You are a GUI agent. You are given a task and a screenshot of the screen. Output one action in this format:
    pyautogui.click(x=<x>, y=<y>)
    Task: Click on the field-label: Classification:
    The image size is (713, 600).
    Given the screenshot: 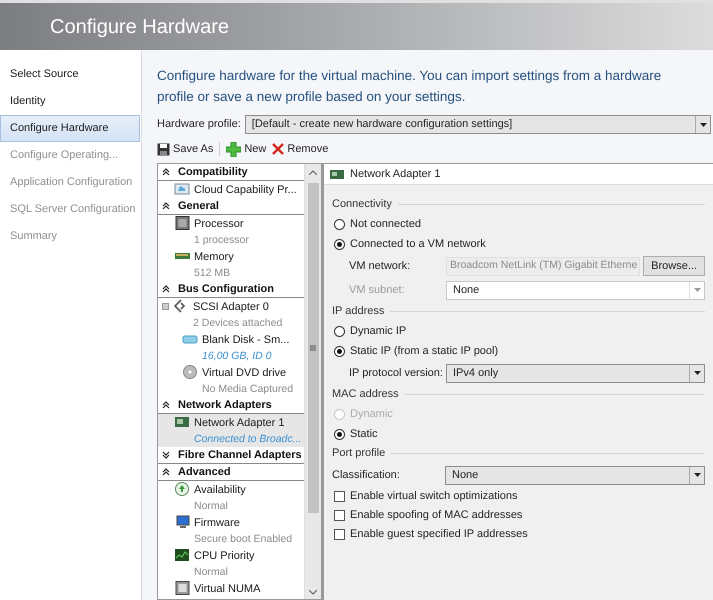 What is the action you would take?
    pyautogui.click(x=366, y=475)
    